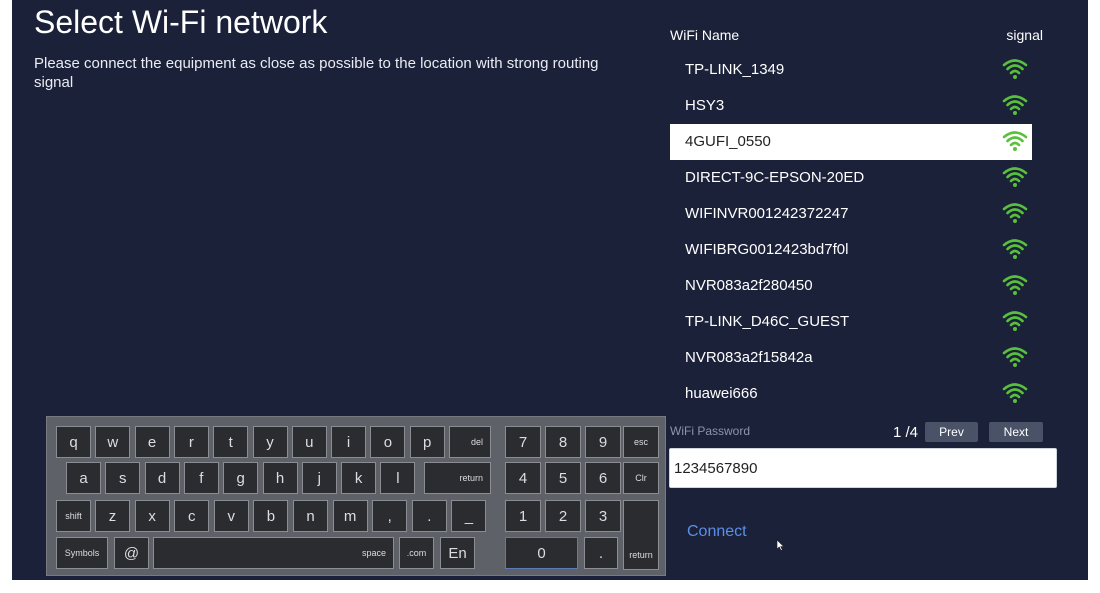  Describe the element at coordinates (851, 106) in the screenshot. I see `wifi-network-item: HSY3` at that location.